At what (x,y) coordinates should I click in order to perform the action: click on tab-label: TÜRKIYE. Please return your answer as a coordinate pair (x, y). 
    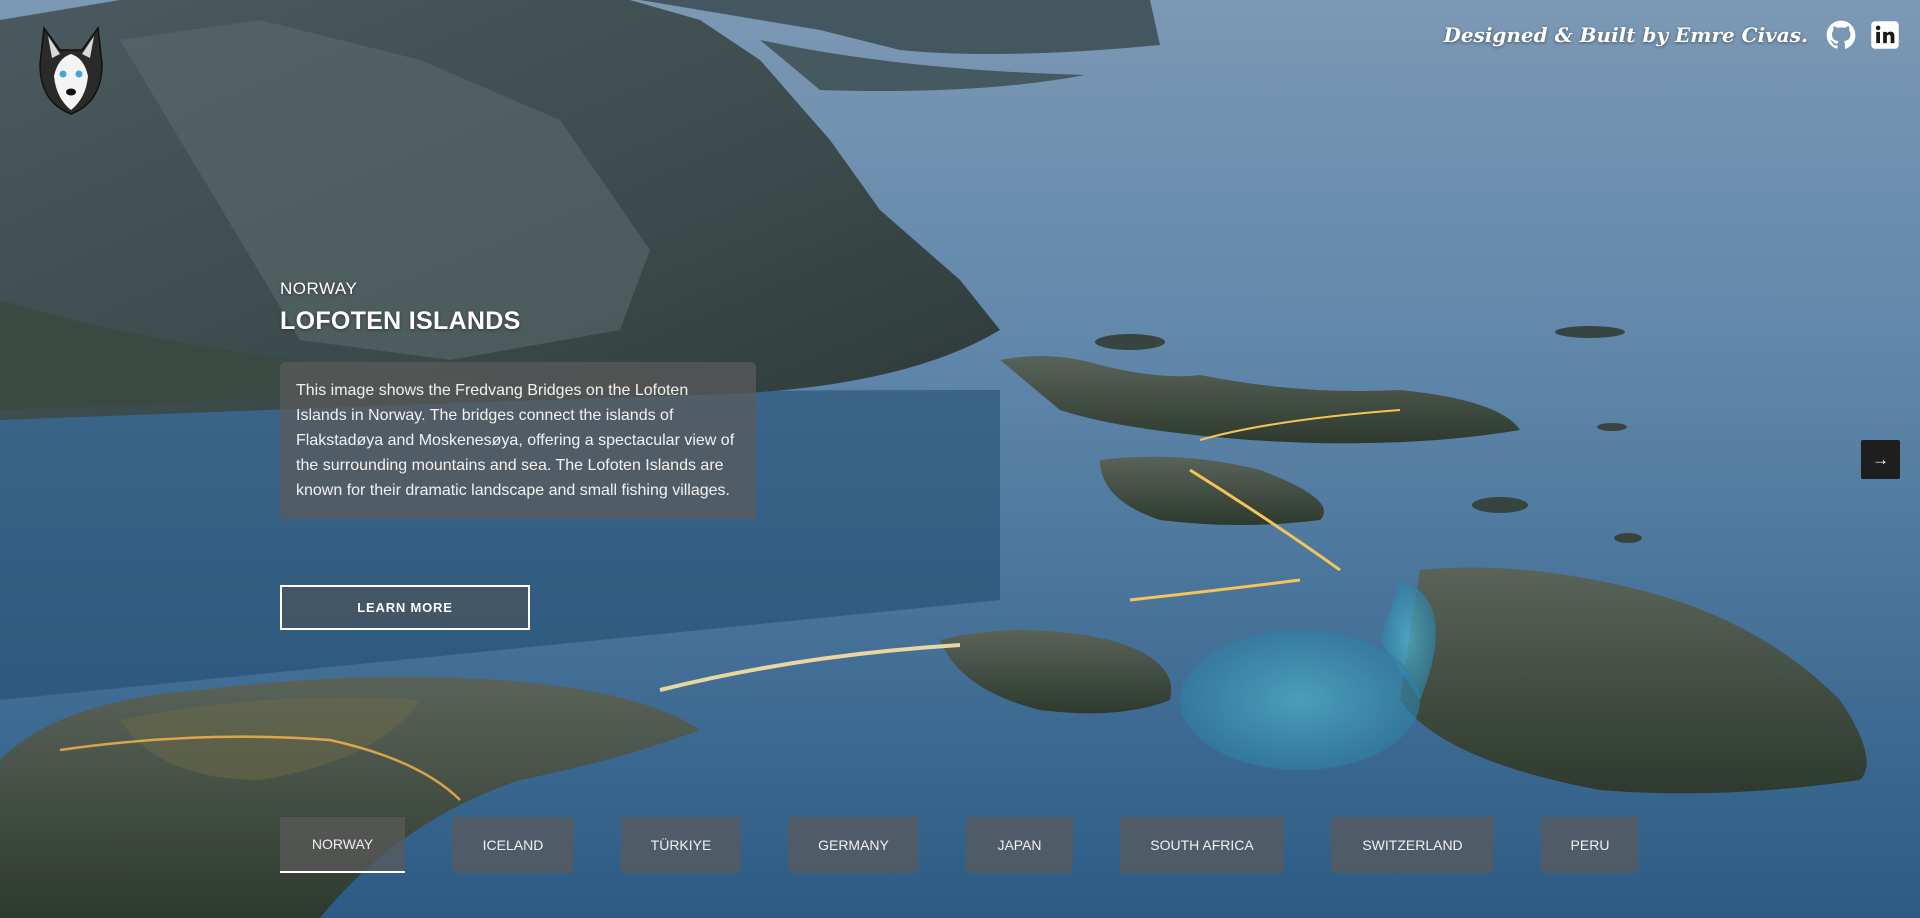
    Looking at the image, I should click on (681, 845).